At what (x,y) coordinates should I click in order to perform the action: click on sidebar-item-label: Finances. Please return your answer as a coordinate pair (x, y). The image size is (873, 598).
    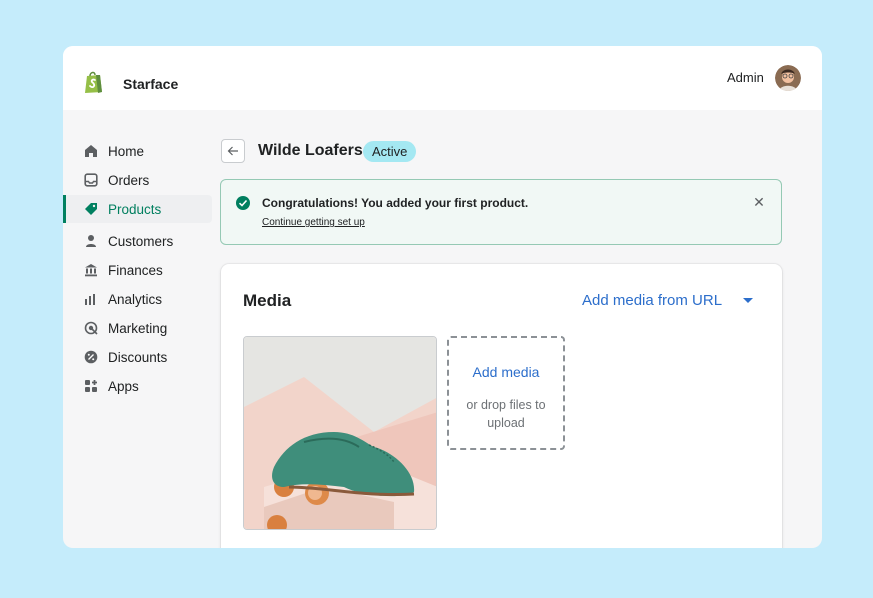
    Looking at the image, I should click on (135, 270).